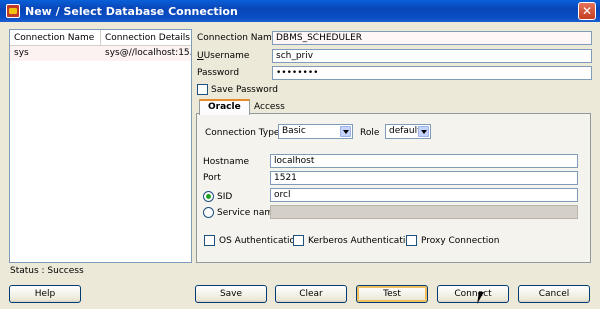 This screenshot has width=600, height=309. Describe the element at coordinates (298, 240) in the screenshot. I see `kerberos-authentication-checkbox` at that location.